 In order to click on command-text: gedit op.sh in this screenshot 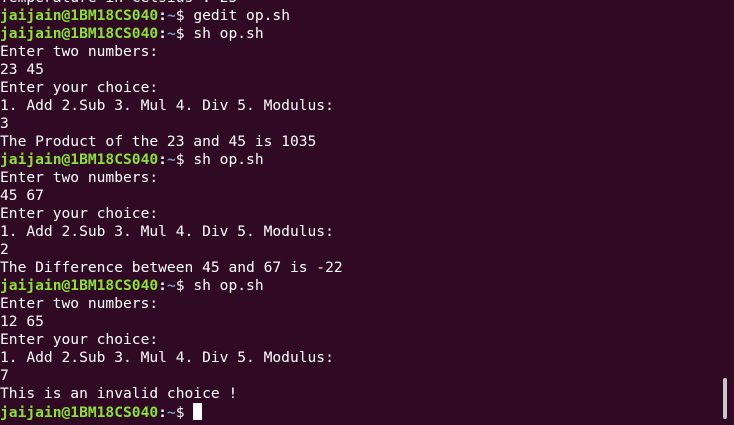, I will do `click(241, 15)`.